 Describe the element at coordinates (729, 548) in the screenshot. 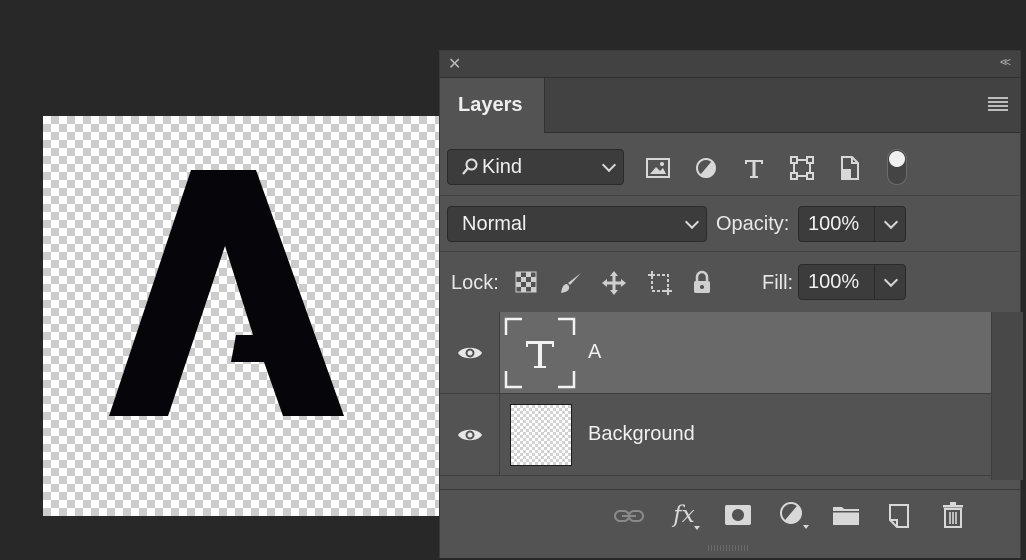

I see `panel-resize-grip` at that location.